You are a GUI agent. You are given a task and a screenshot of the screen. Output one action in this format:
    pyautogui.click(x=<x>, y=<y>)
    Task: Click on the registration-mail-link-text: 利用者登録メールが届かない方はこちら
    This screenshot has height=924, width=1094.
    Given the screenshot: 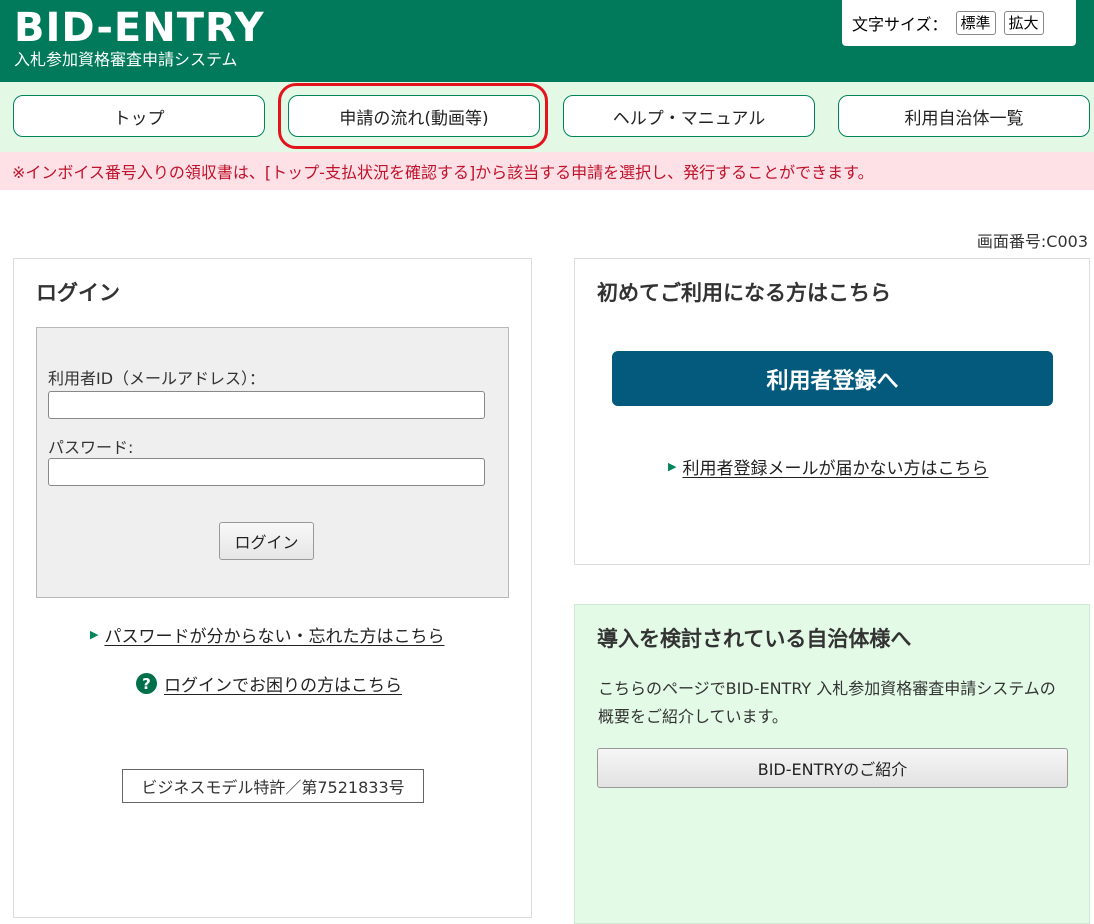 What is the action you would take?
    pyautogui.click(x=835, y=466)
    